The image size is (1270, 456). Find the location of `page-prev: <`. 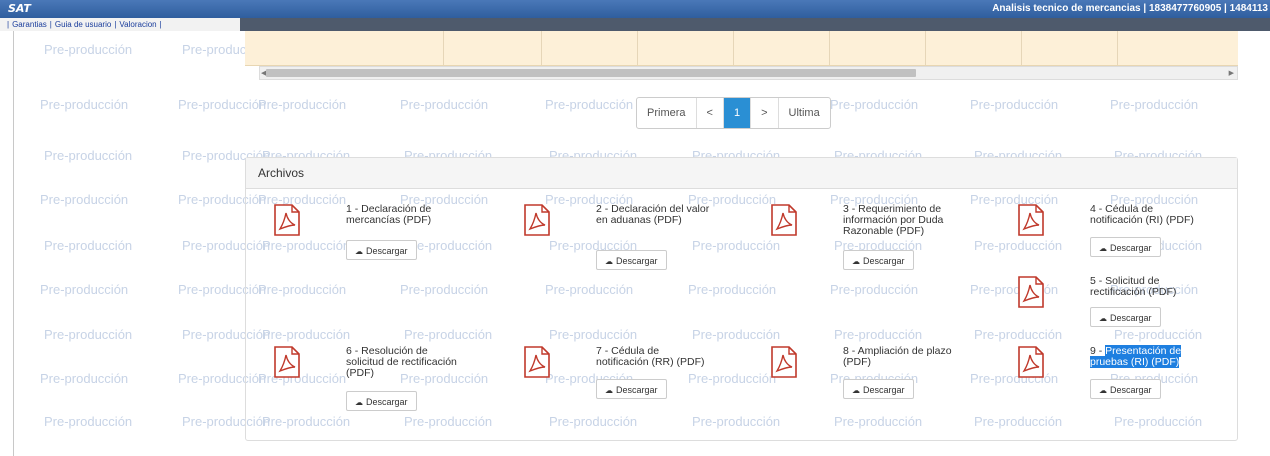

page-prev: < is located at coordinates (709, 113).